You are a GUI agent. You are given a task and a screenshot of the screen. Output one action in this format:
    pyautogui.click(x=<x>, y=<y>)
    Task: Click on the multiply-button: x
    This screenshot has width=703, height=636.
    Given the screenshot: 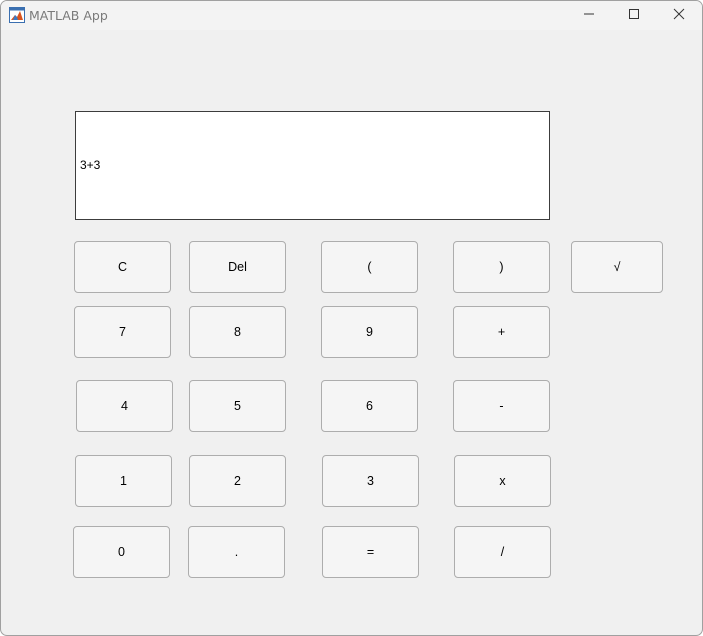 What is the action you would take?
    pyautogui.click(x=502, y=481)
    